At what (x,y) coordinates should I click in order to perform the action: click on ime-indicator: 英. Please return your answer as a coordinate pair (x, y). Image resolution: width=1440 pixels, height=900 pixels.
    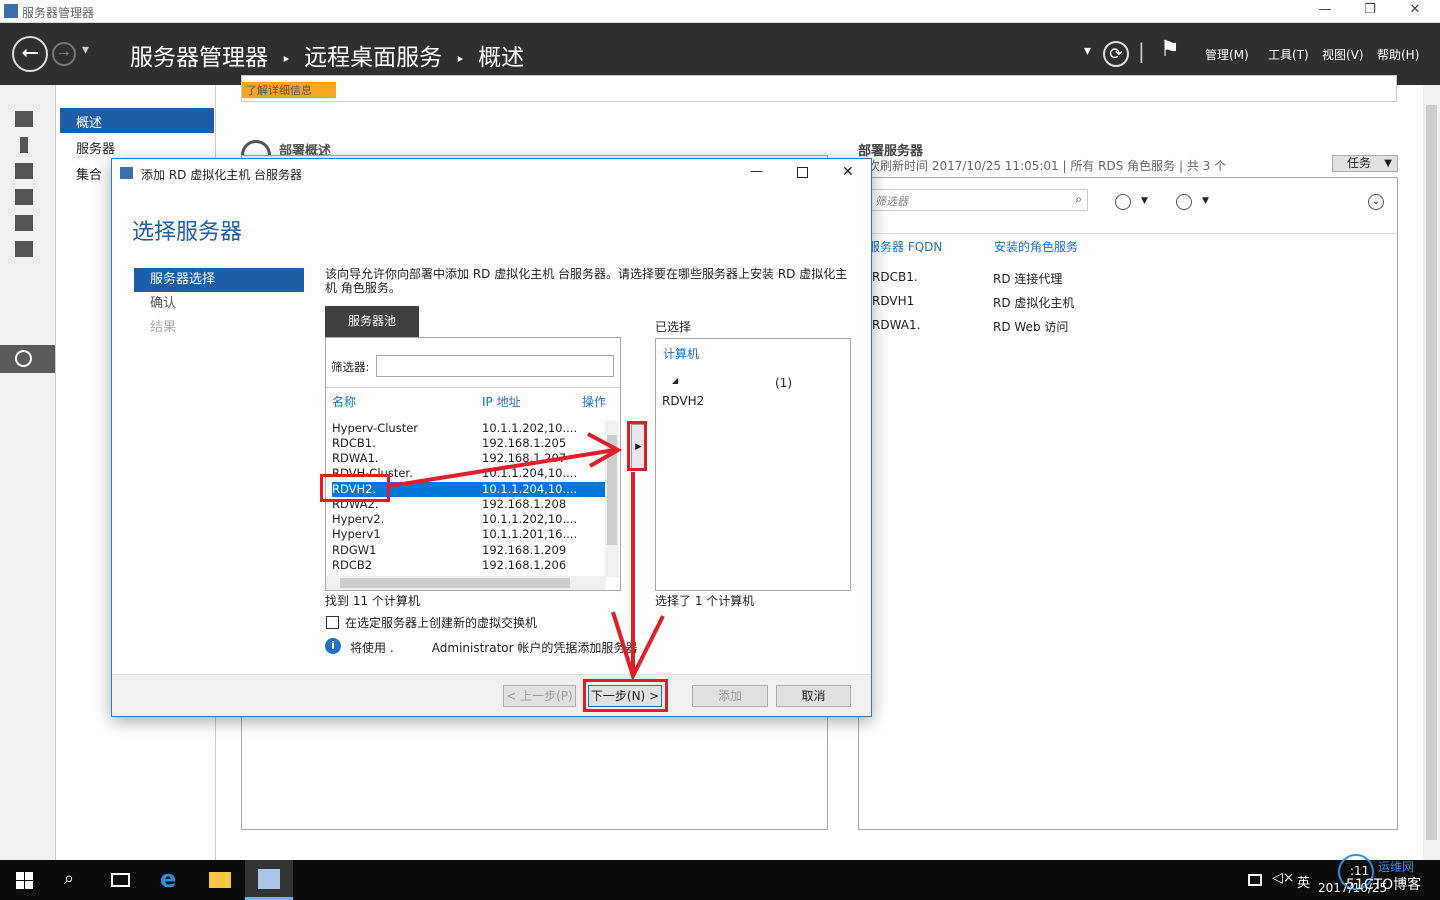
    Looking at the image, I should click on (1303, 881).